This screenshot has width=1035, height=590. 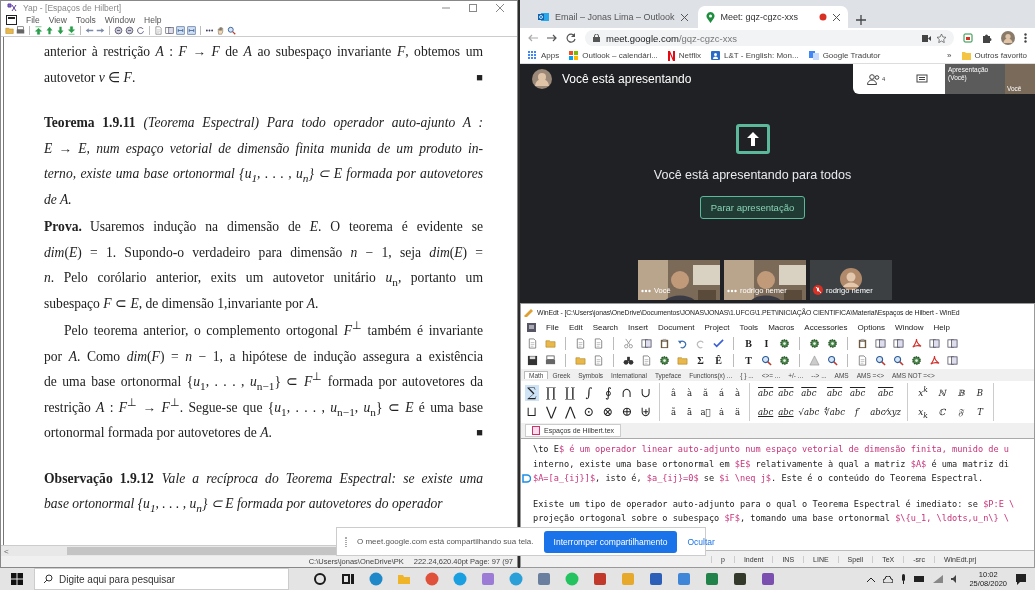 What do you see at coordinates (1025, 38) in the screenshot?
I see `more-menu-icon` at bounding box center [1025, 38].